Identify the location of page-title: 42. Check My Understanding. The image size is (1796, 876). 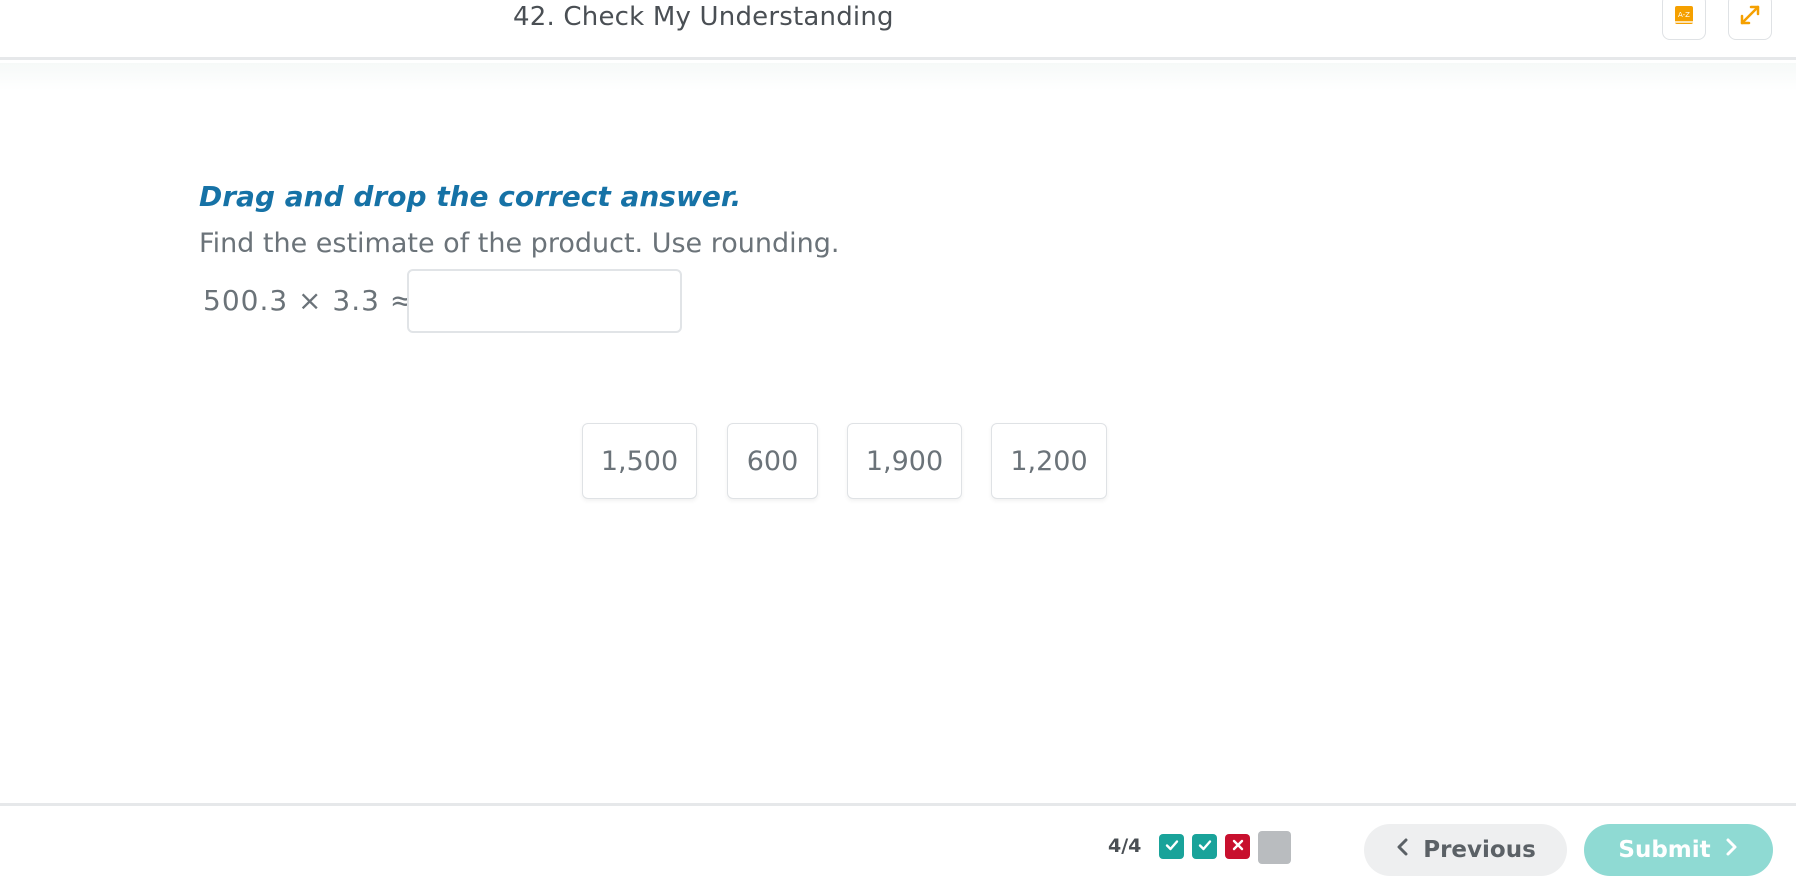
(703, 17).